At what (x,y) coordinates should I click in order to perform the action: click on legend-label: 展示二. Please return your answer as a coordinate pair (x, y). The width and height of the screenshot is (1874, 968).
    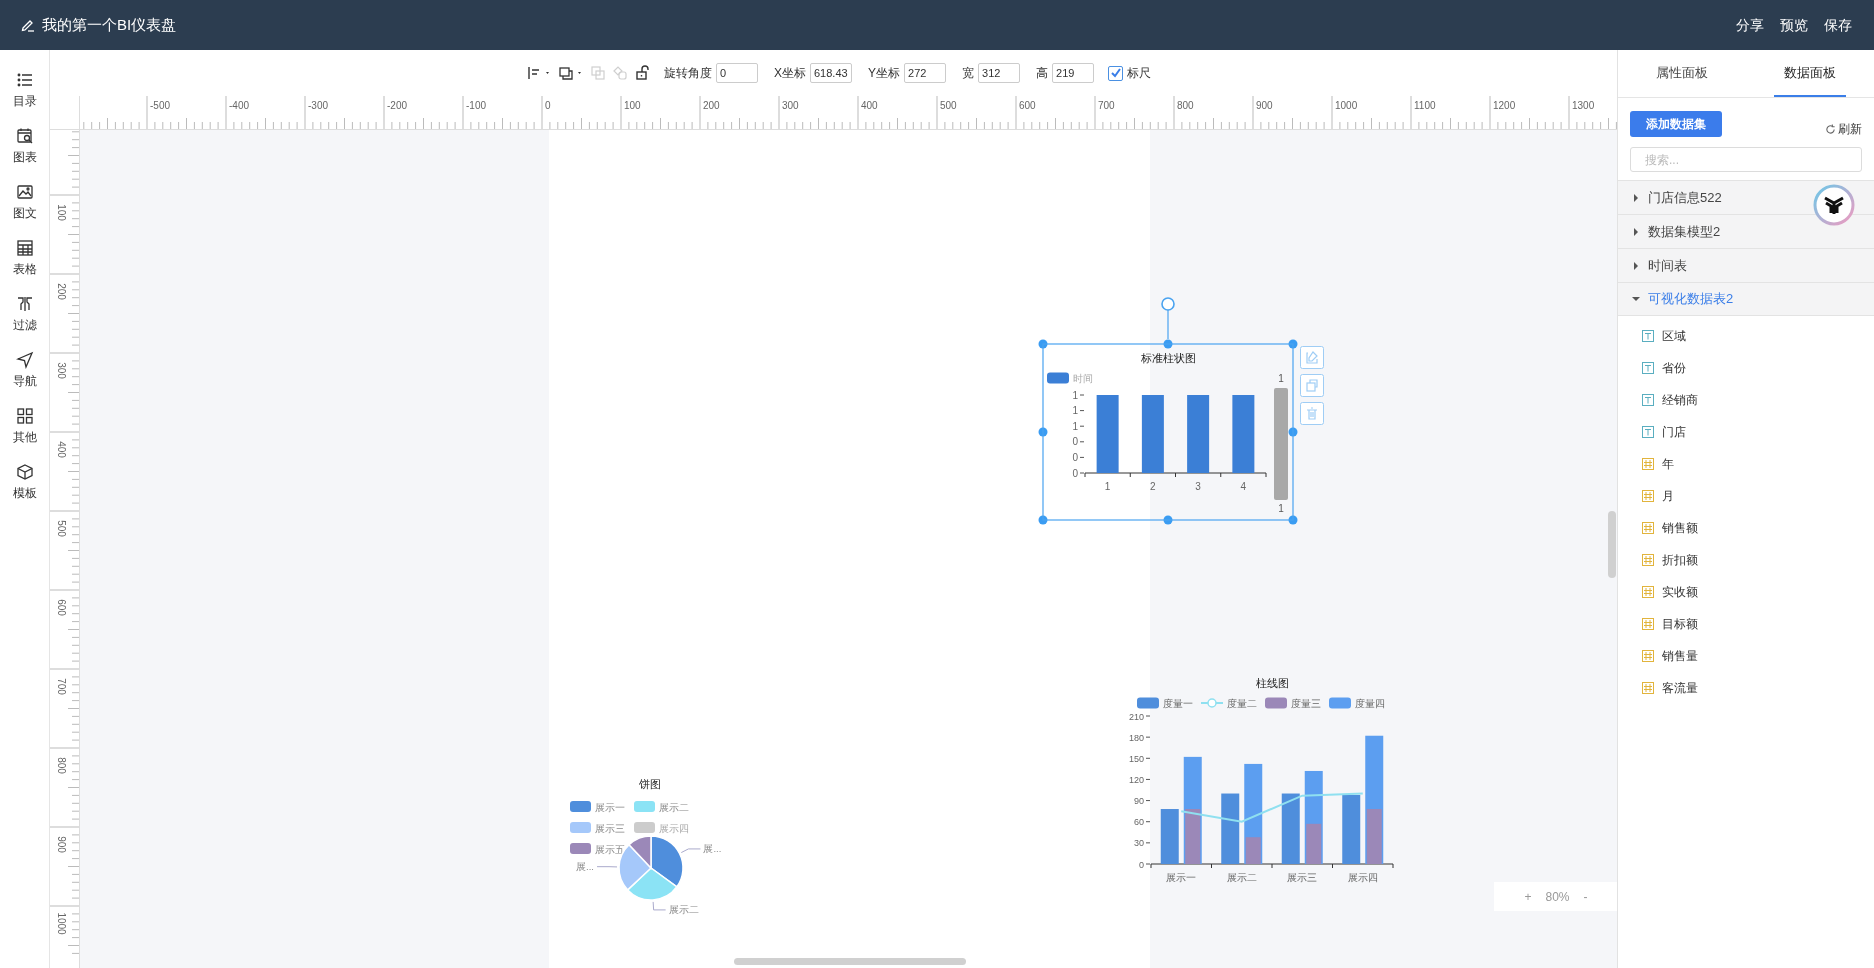
    Looking at the image, I should click on (674, 807).